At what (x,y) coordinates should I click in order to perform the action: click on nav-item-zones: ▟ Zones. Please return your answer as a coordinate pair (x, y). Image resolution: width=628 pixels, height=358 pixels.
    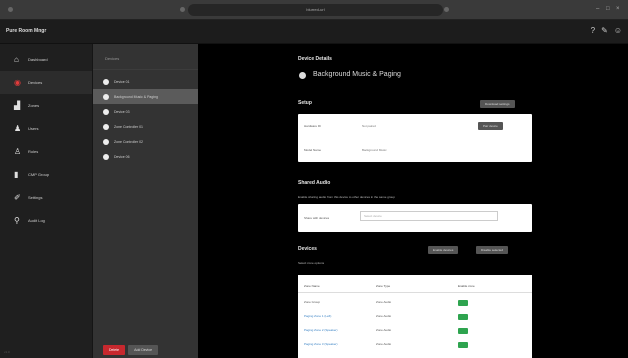
    Looking at the image, I should click on (46, 105).